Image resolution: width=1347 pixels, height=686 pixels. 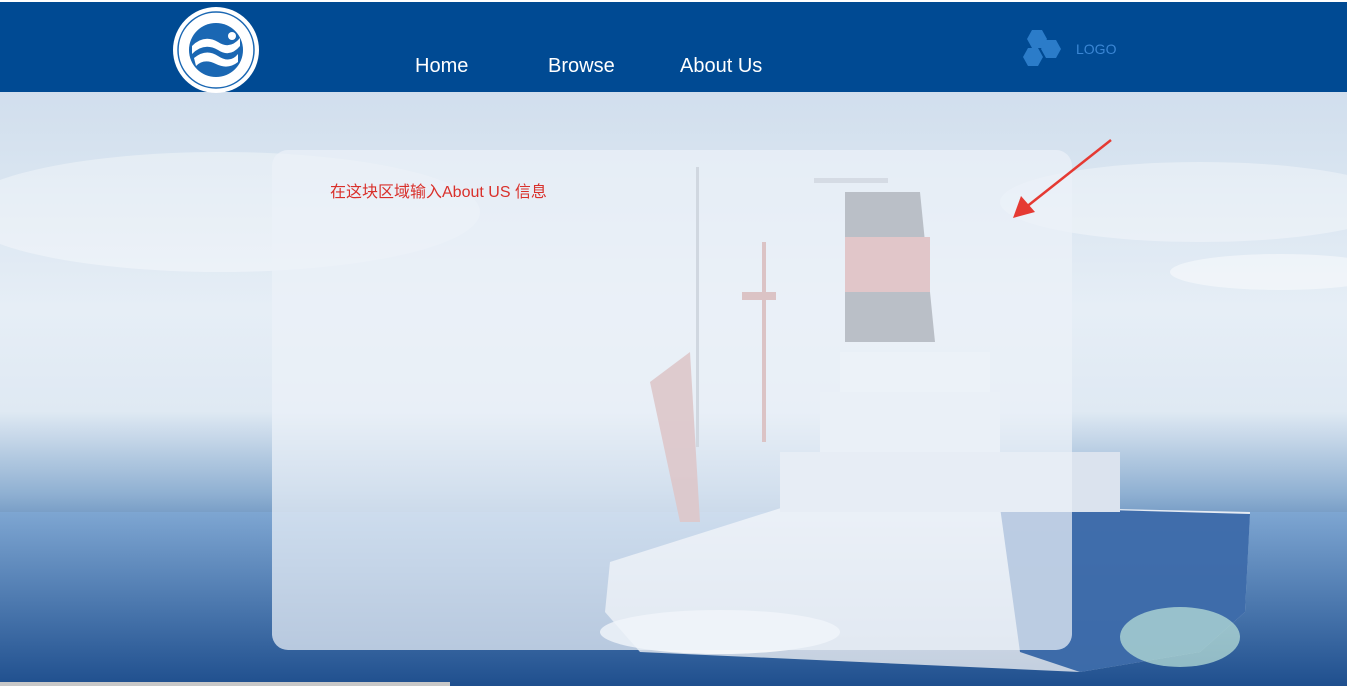 I want to click on about-us-placeholder-text: 在这块区域输入About US 信息, so click(x=438, y=192).